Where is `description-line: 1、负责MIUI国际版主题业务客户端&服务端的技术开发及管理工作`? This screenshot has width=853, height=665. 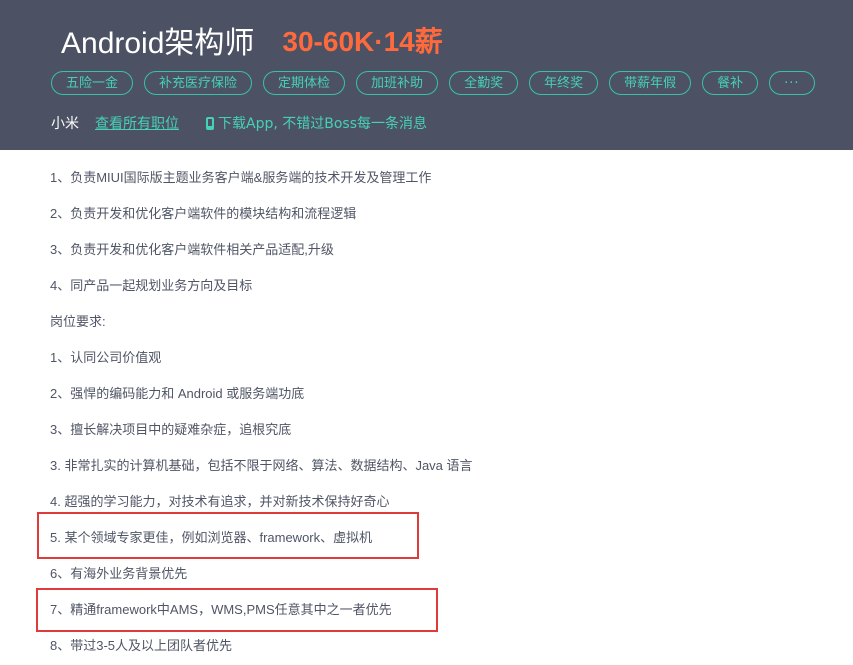
description-line: 1、负责MIUI国际版主题业务客户端&服务端的技术开发及管理工作 is located at coordinates (241, 177).